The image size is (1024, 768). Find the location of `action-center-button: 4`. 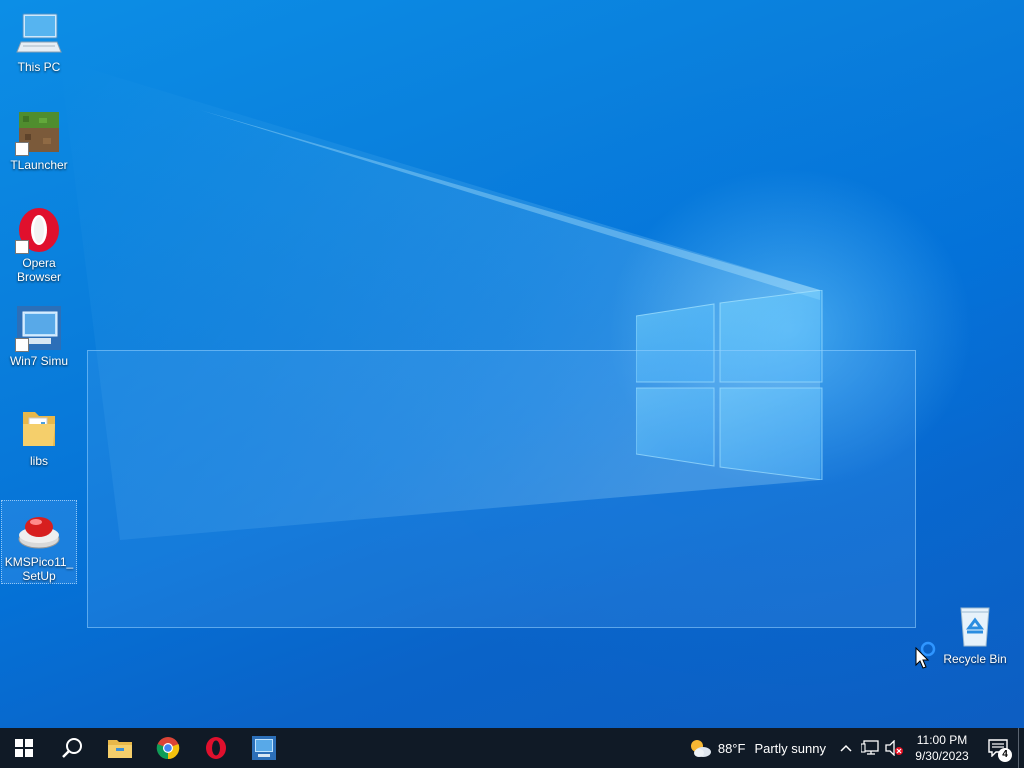

action-center-button: 4 is located at coordinates (998, 748).